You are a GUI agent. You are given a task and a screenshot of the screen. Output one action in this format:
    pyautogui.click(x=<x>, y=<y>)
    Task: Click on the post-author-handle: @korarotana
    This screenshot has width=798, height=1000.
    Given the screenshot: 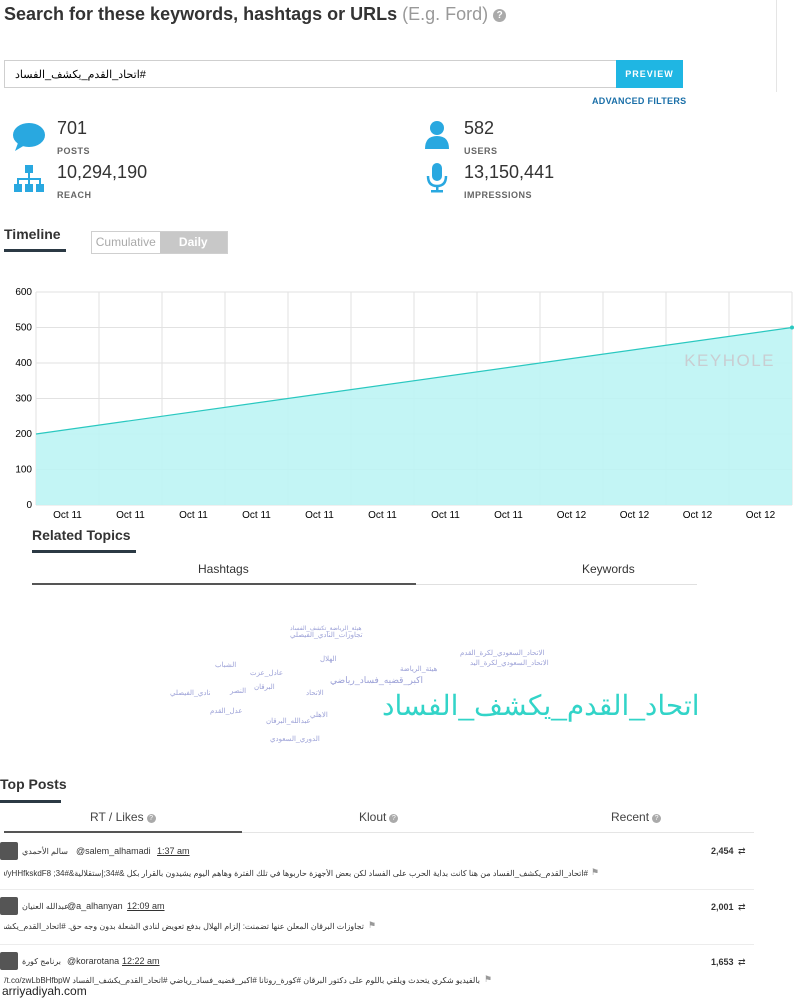 What is the action you would take?
    pyautogui.click(x=93, y=961)
    